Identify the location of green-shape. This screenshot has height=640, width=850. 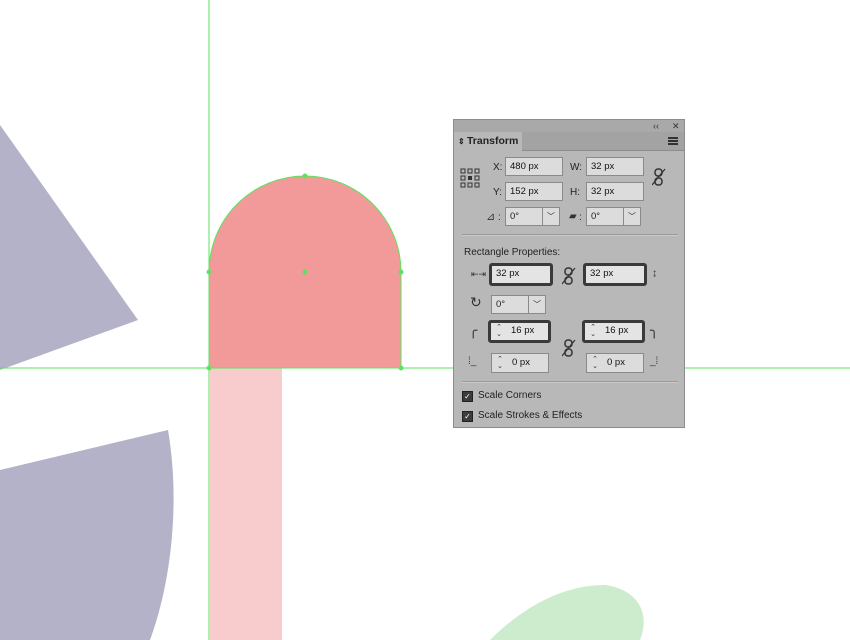
(567, 612).